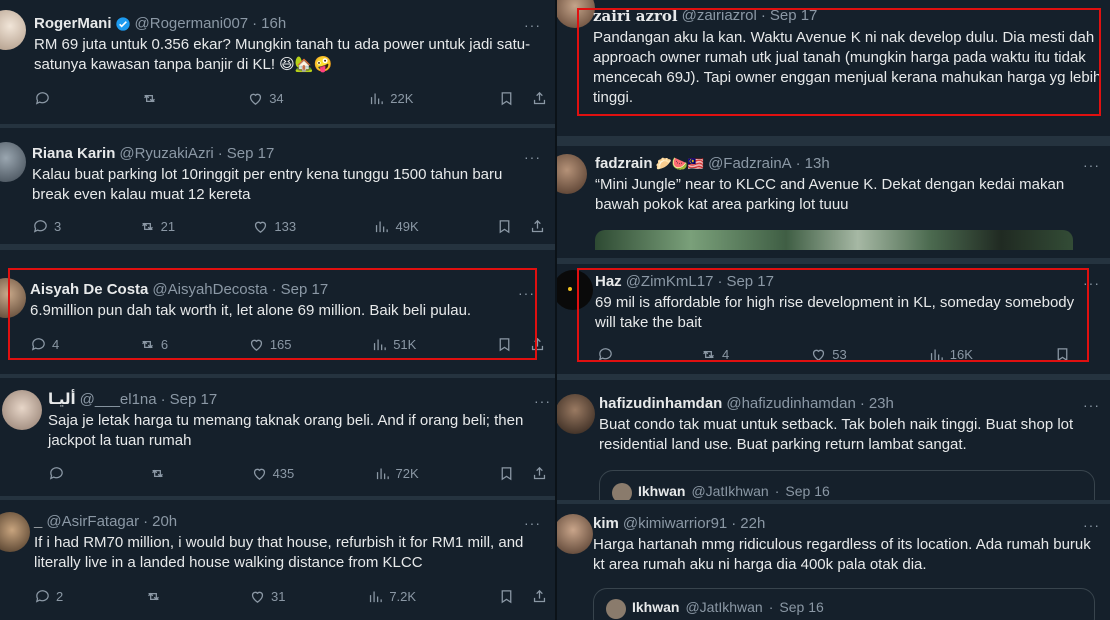 This screenshot has width=1110, height=620. What do you see at coordinates (606, 524) in the screenshot?
I see `author-name: kim` at bounding box center [606, 524].